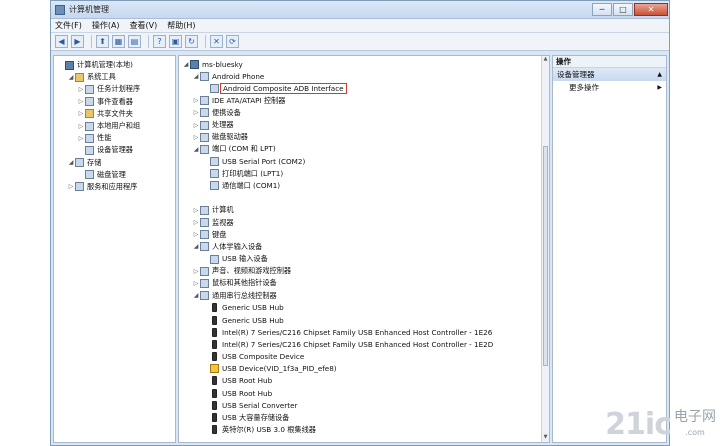 The width and height of the screenshot is (720, 446). What do you see at coordinates (364, 369) in the screenshot?
I see `device-tree-item: USB Device(VID_1f3a_PID_efe8)` at bounding box center [364, 369].